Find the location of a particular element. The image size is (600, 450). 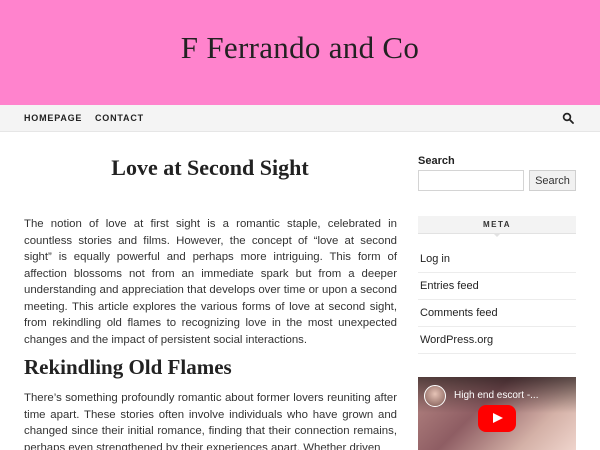

section-heading: Rekindling Old Flames is located at coordinates (128, 367).